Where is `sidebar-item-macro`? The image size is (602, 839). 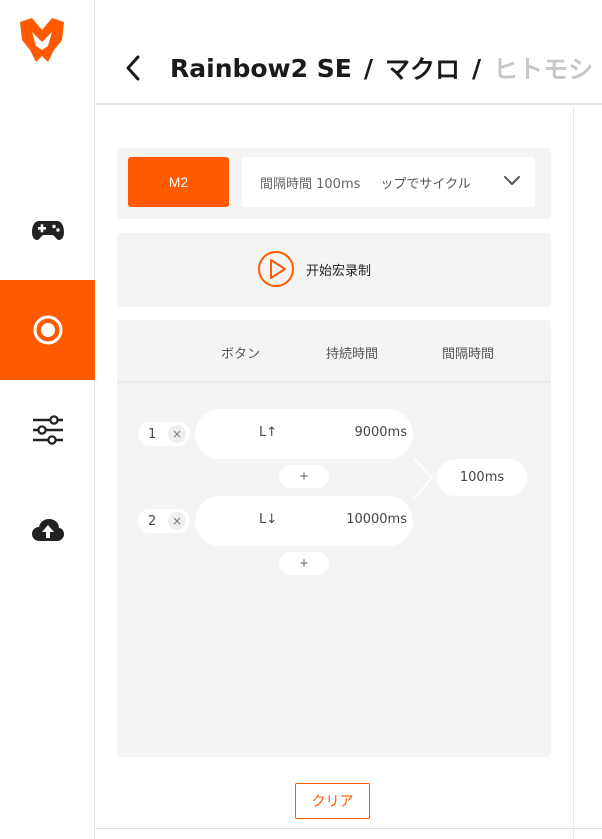
sidebar-item-macro is located at coordinates (47, 330).